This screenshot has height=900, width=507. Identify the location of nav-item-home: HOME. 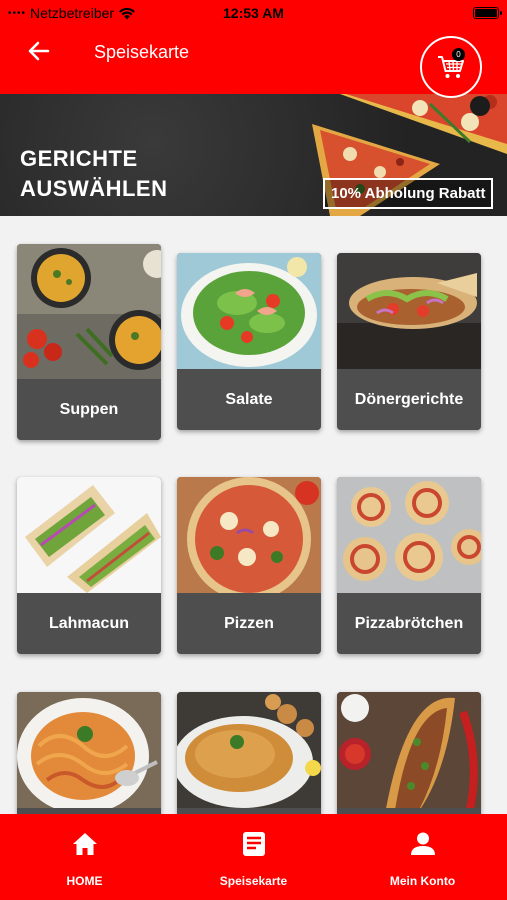
(84, 857).